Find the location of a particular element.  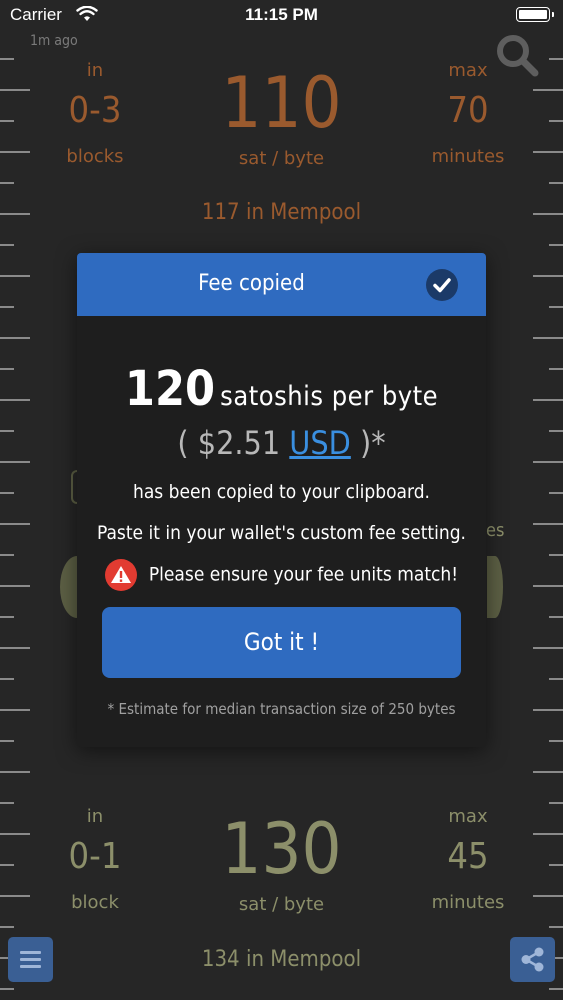

dialog-header: Fee copied is located at coordinates (281, 284).